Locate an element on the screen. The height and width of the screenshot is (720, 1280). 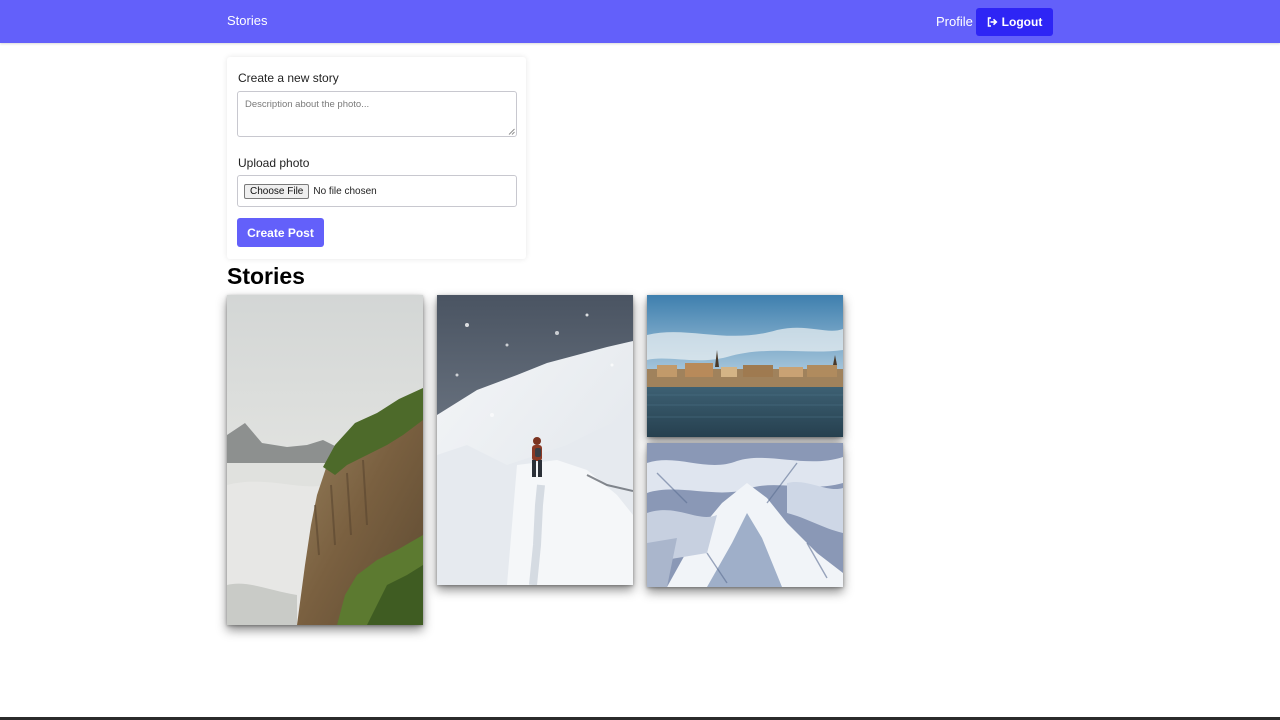
logout-icon is located at coordinates (992, 22).